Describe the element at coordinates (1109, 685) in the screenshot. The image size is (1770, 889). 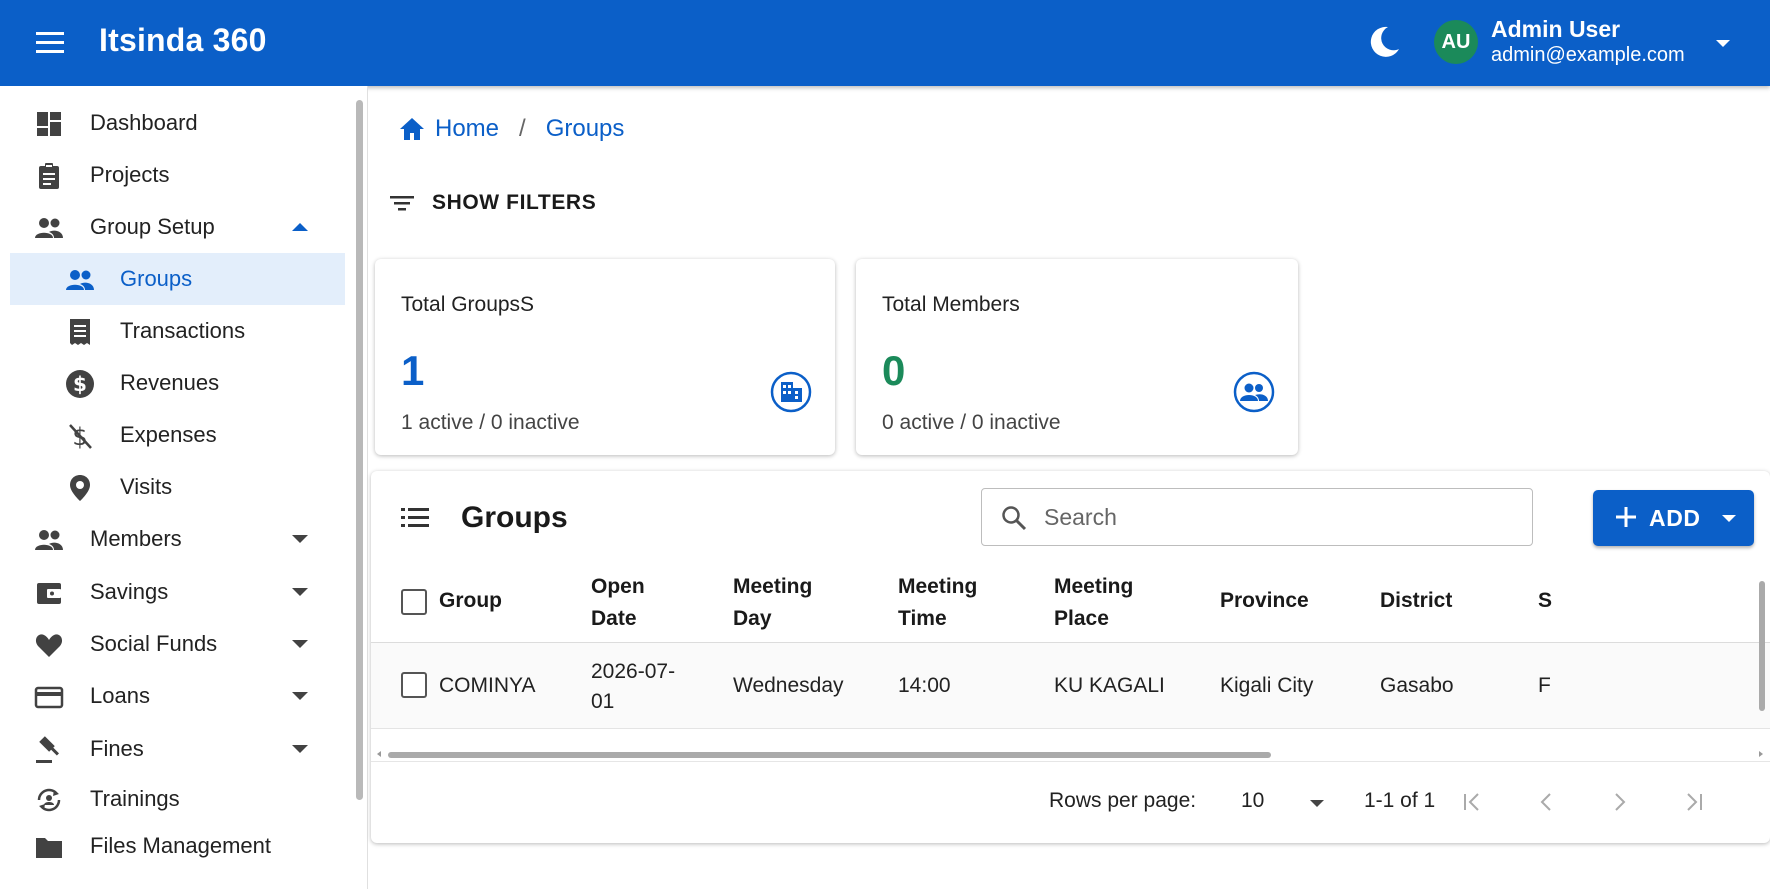
I see `cell-meeting-place: KU KAGALI` at that location.